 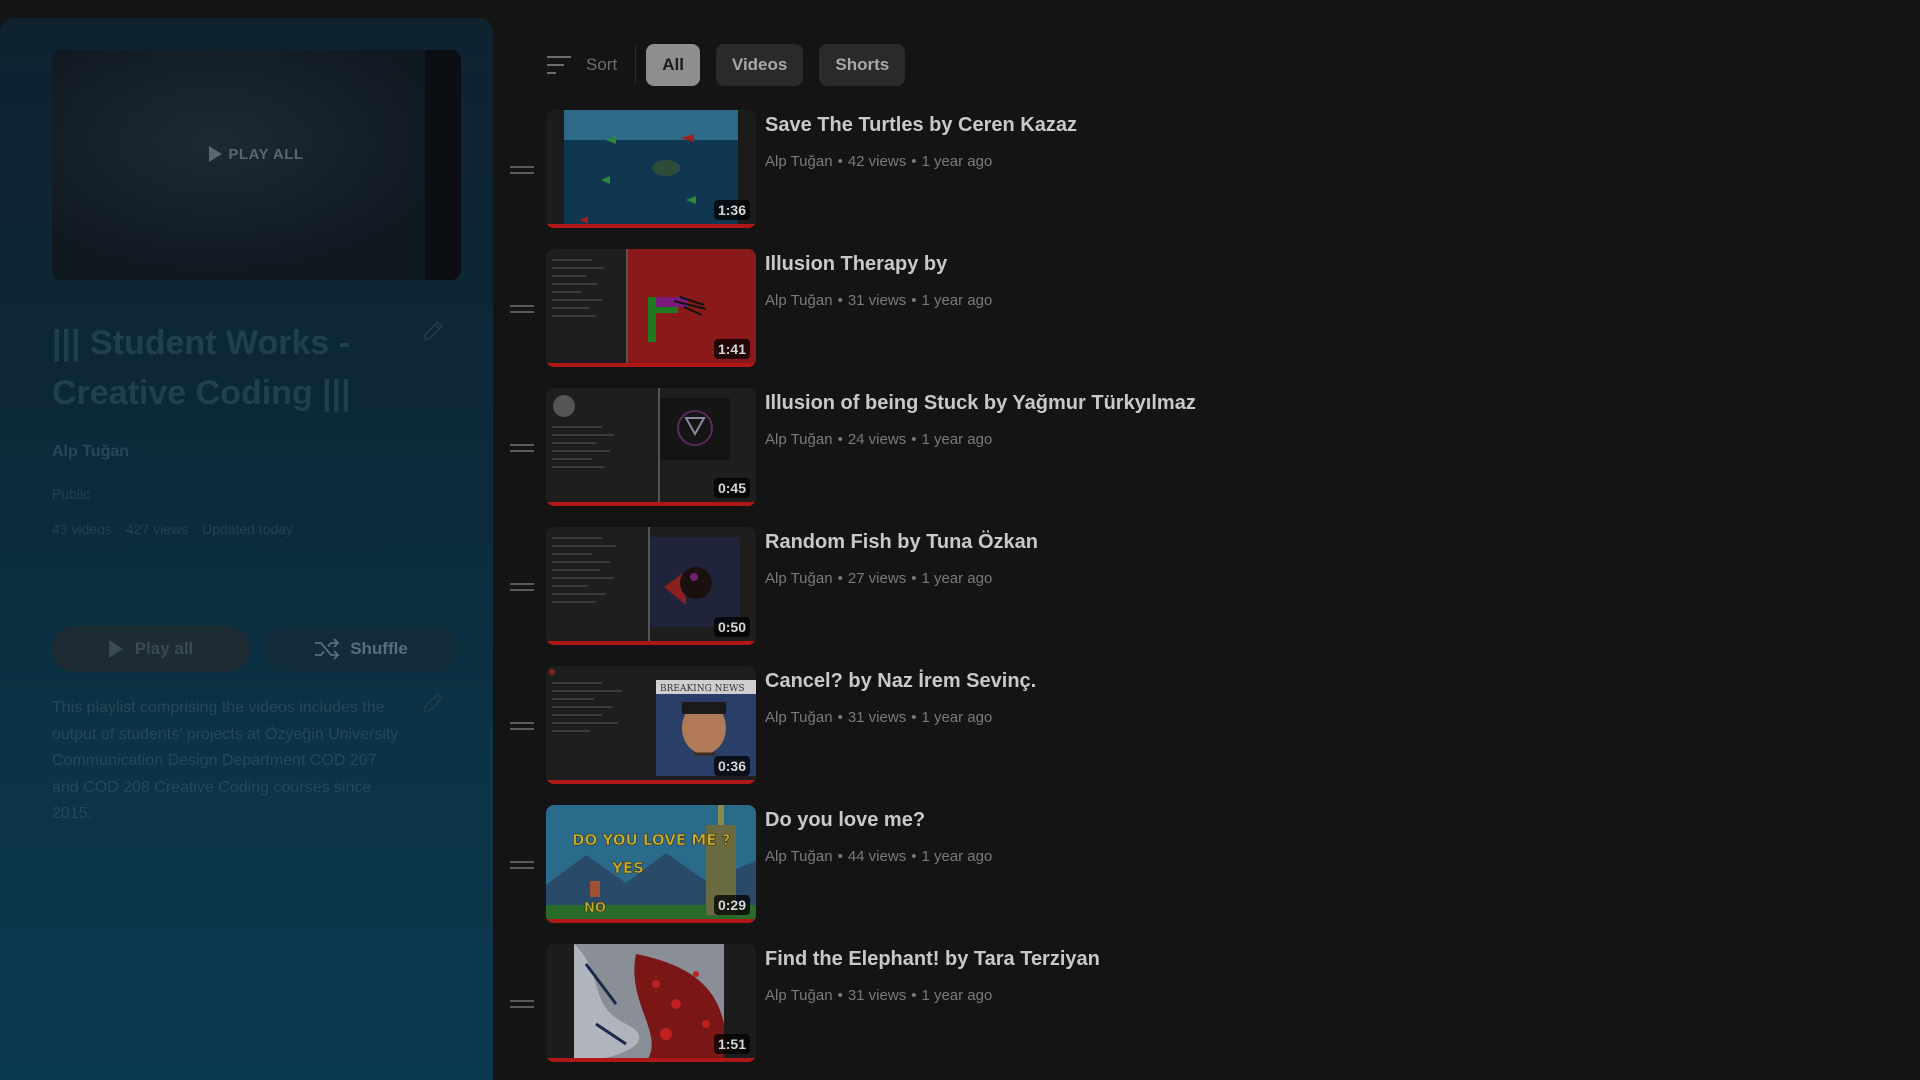 I want to click on playlist-owner: Alp Tuğan, so click(x=90, y=452).